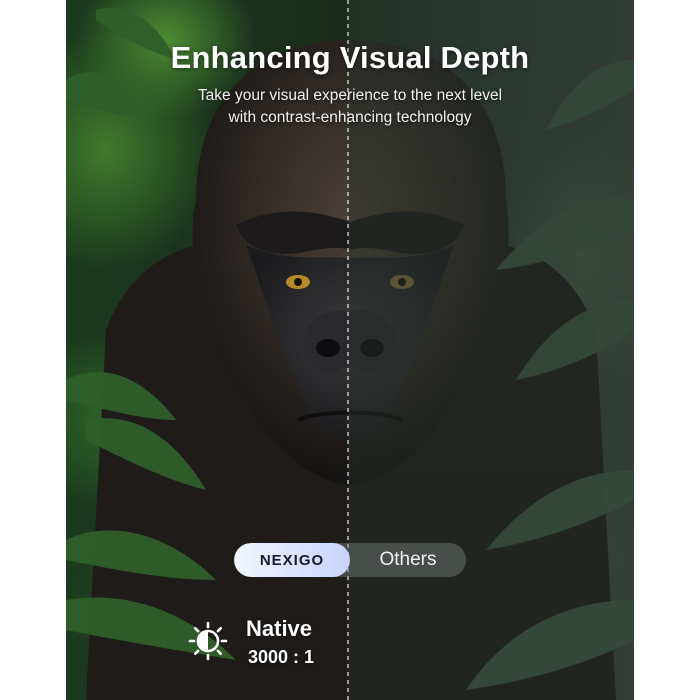 Image resolution: width=700 pixels, height=700 pixels. Describe the element at coordinates (279, 628) in the screenshot. I see `spec-label: Native` at that location.